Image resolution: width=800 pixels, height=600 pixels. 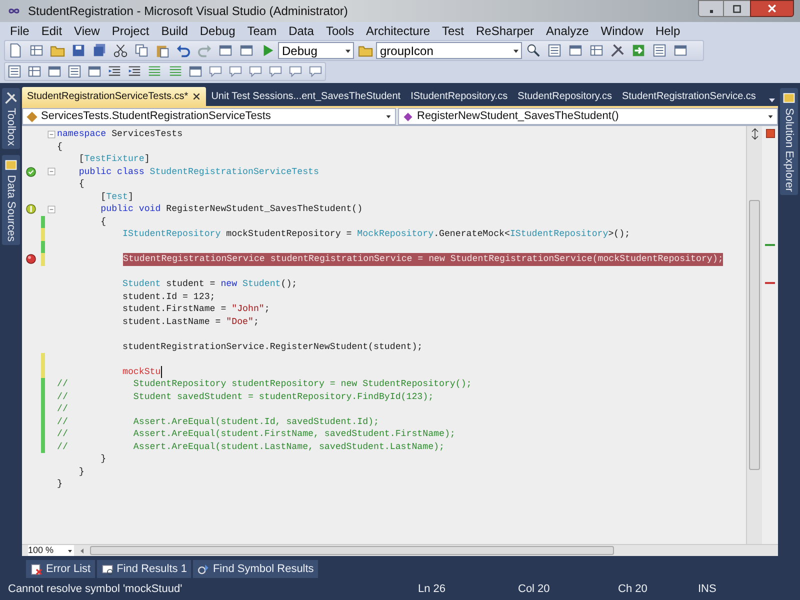 I want to click on navigation-dropdown: RegisterNewStudent_SavesTheStudent(), so click(x=588, y=116).